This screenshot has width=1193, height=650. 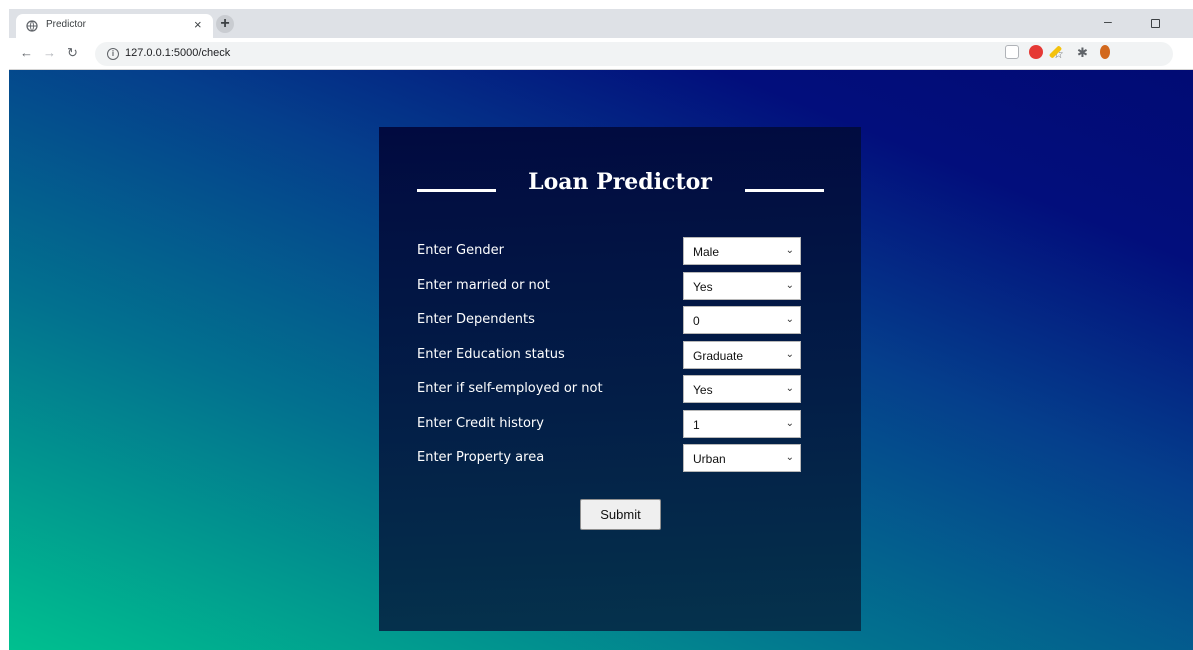 I want to click on self-employed-value: Yes, so click(x=703, y=390).